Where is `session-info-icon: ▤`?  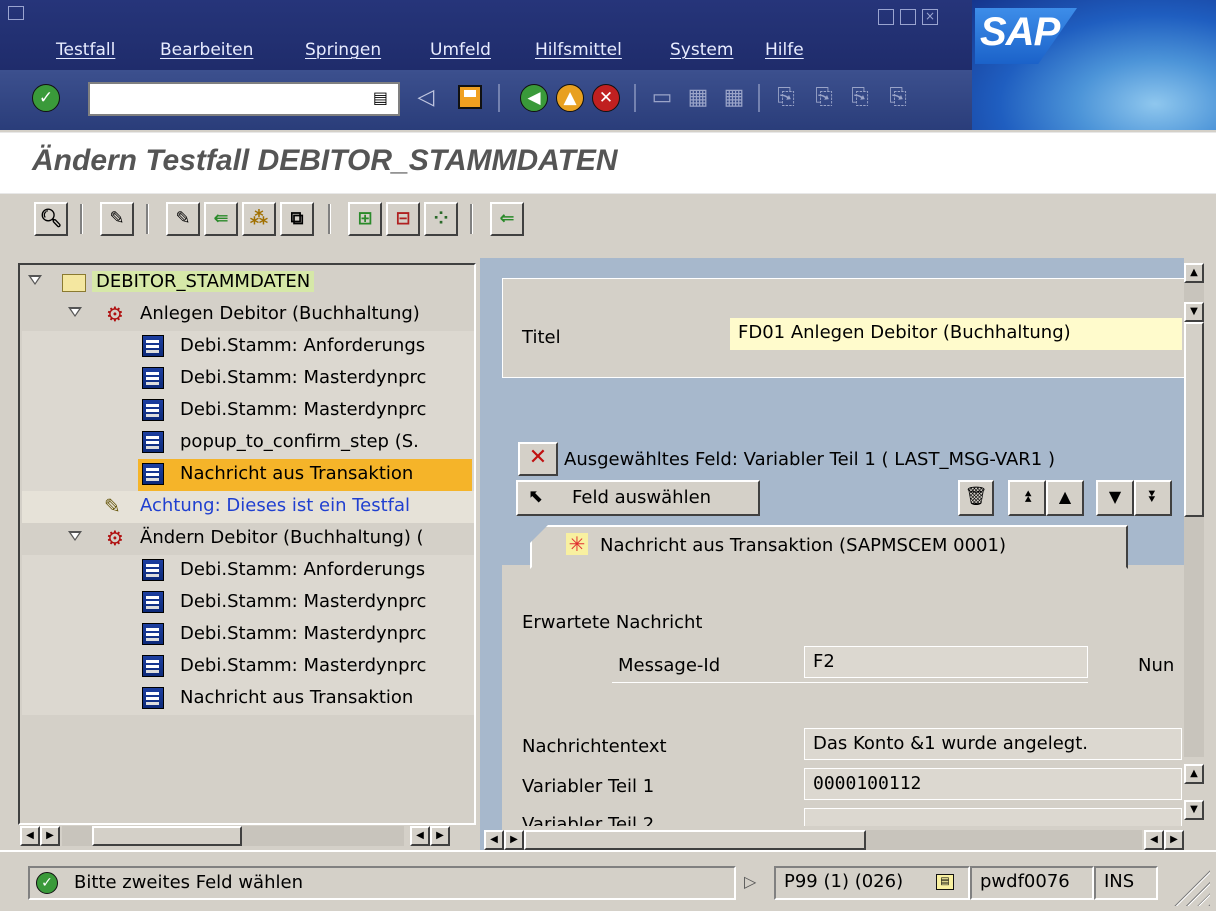 session-info-icon: ▤ is located at coordinates (945, 882).